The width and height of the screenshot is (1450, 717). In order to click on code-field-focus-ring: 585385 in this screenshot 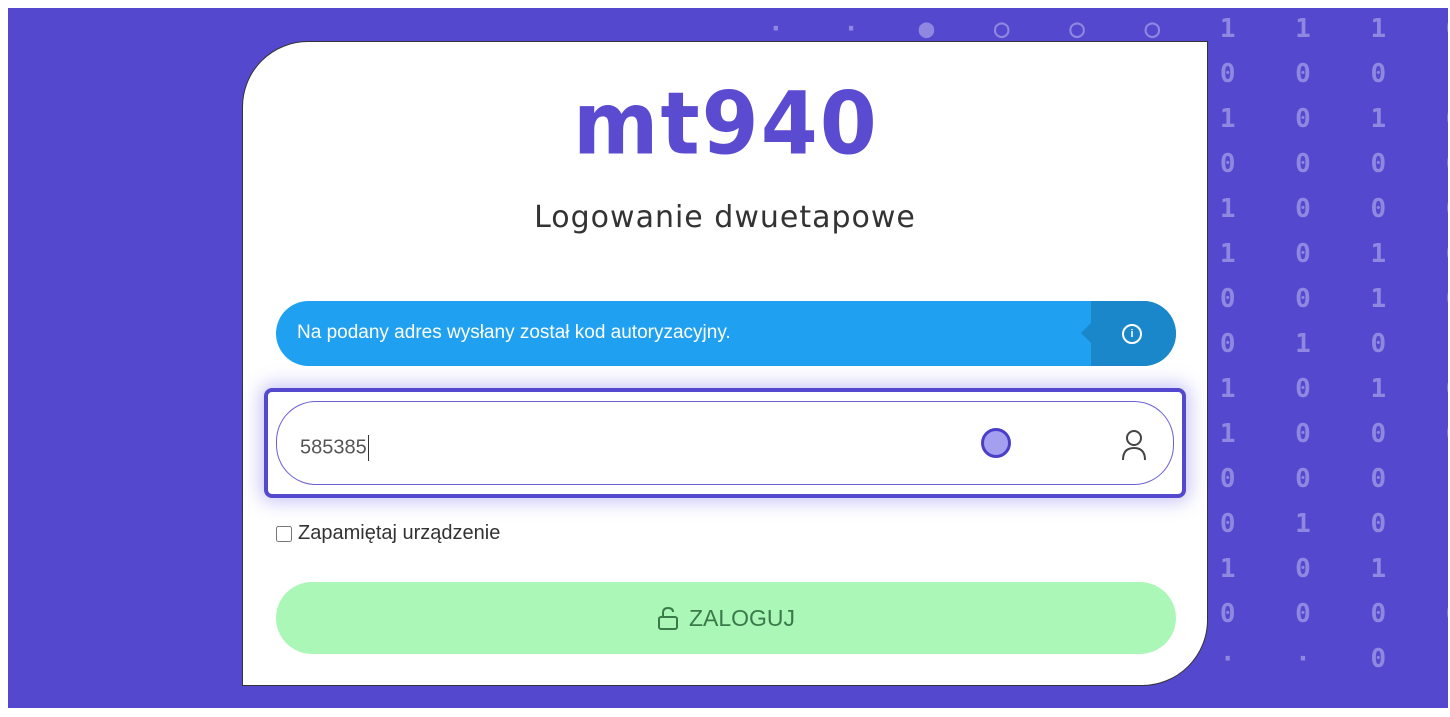, I will do `click(725, 443)`.